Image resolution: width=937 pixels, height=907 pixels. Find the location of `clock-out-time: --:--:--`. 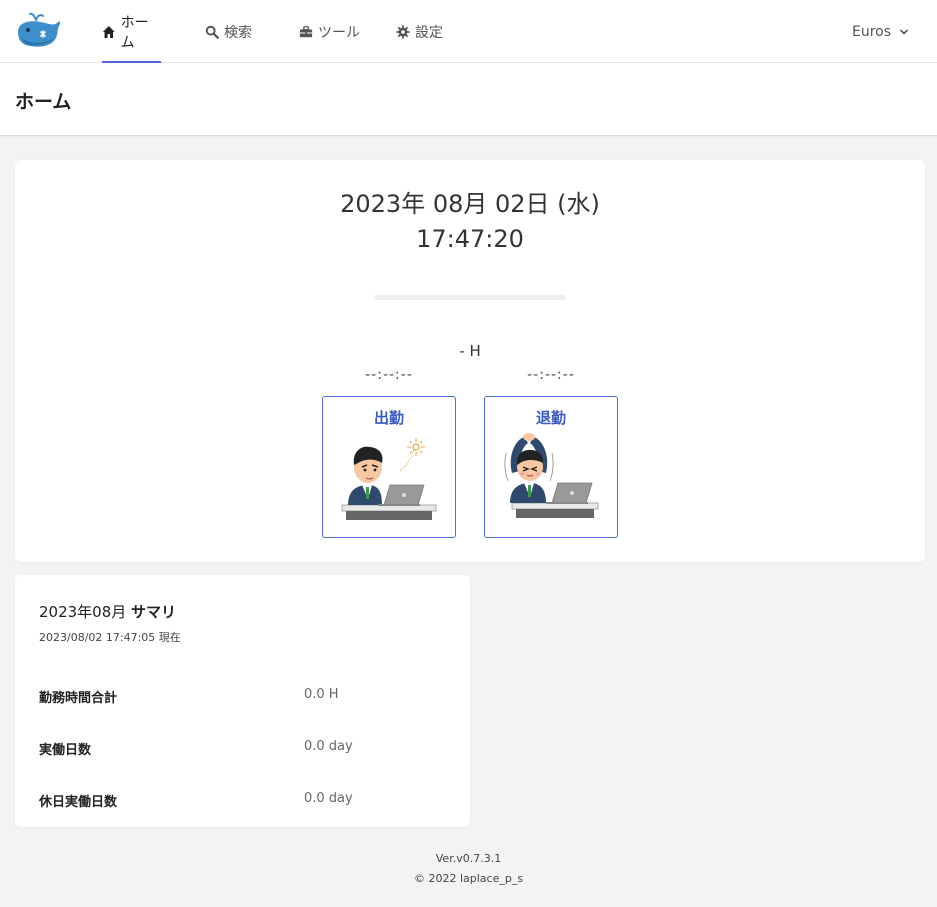

clock-out-time: --:--:-- is located at coordinates (551, 375).